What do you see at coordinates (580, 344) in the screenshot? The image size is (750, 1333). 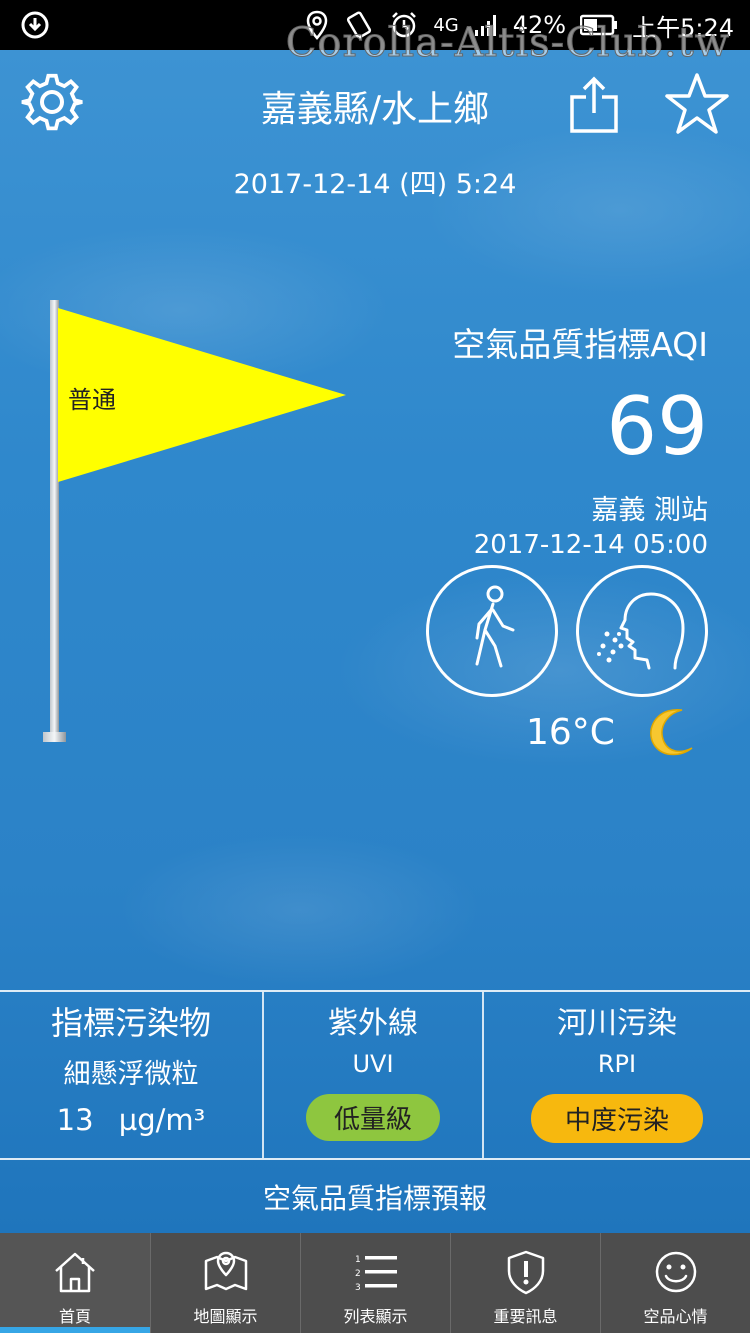 I see `aqi-title: 空氣品質指標AQI` at bounding box center [580, 344].